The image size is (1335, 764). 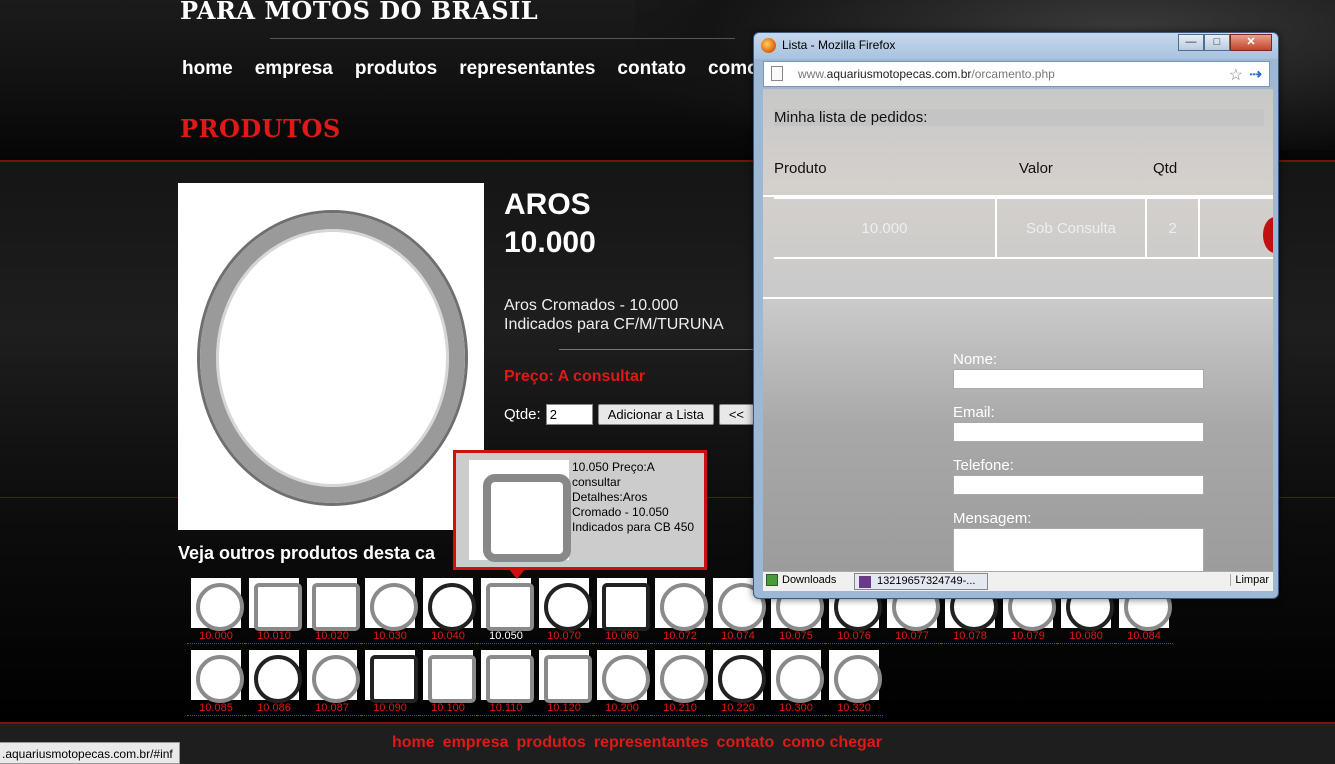 What do you see at coordinates (680, 637) in the screenshot?
I see `thumbnail-code: 10.072` at bounding box center [680, 637].